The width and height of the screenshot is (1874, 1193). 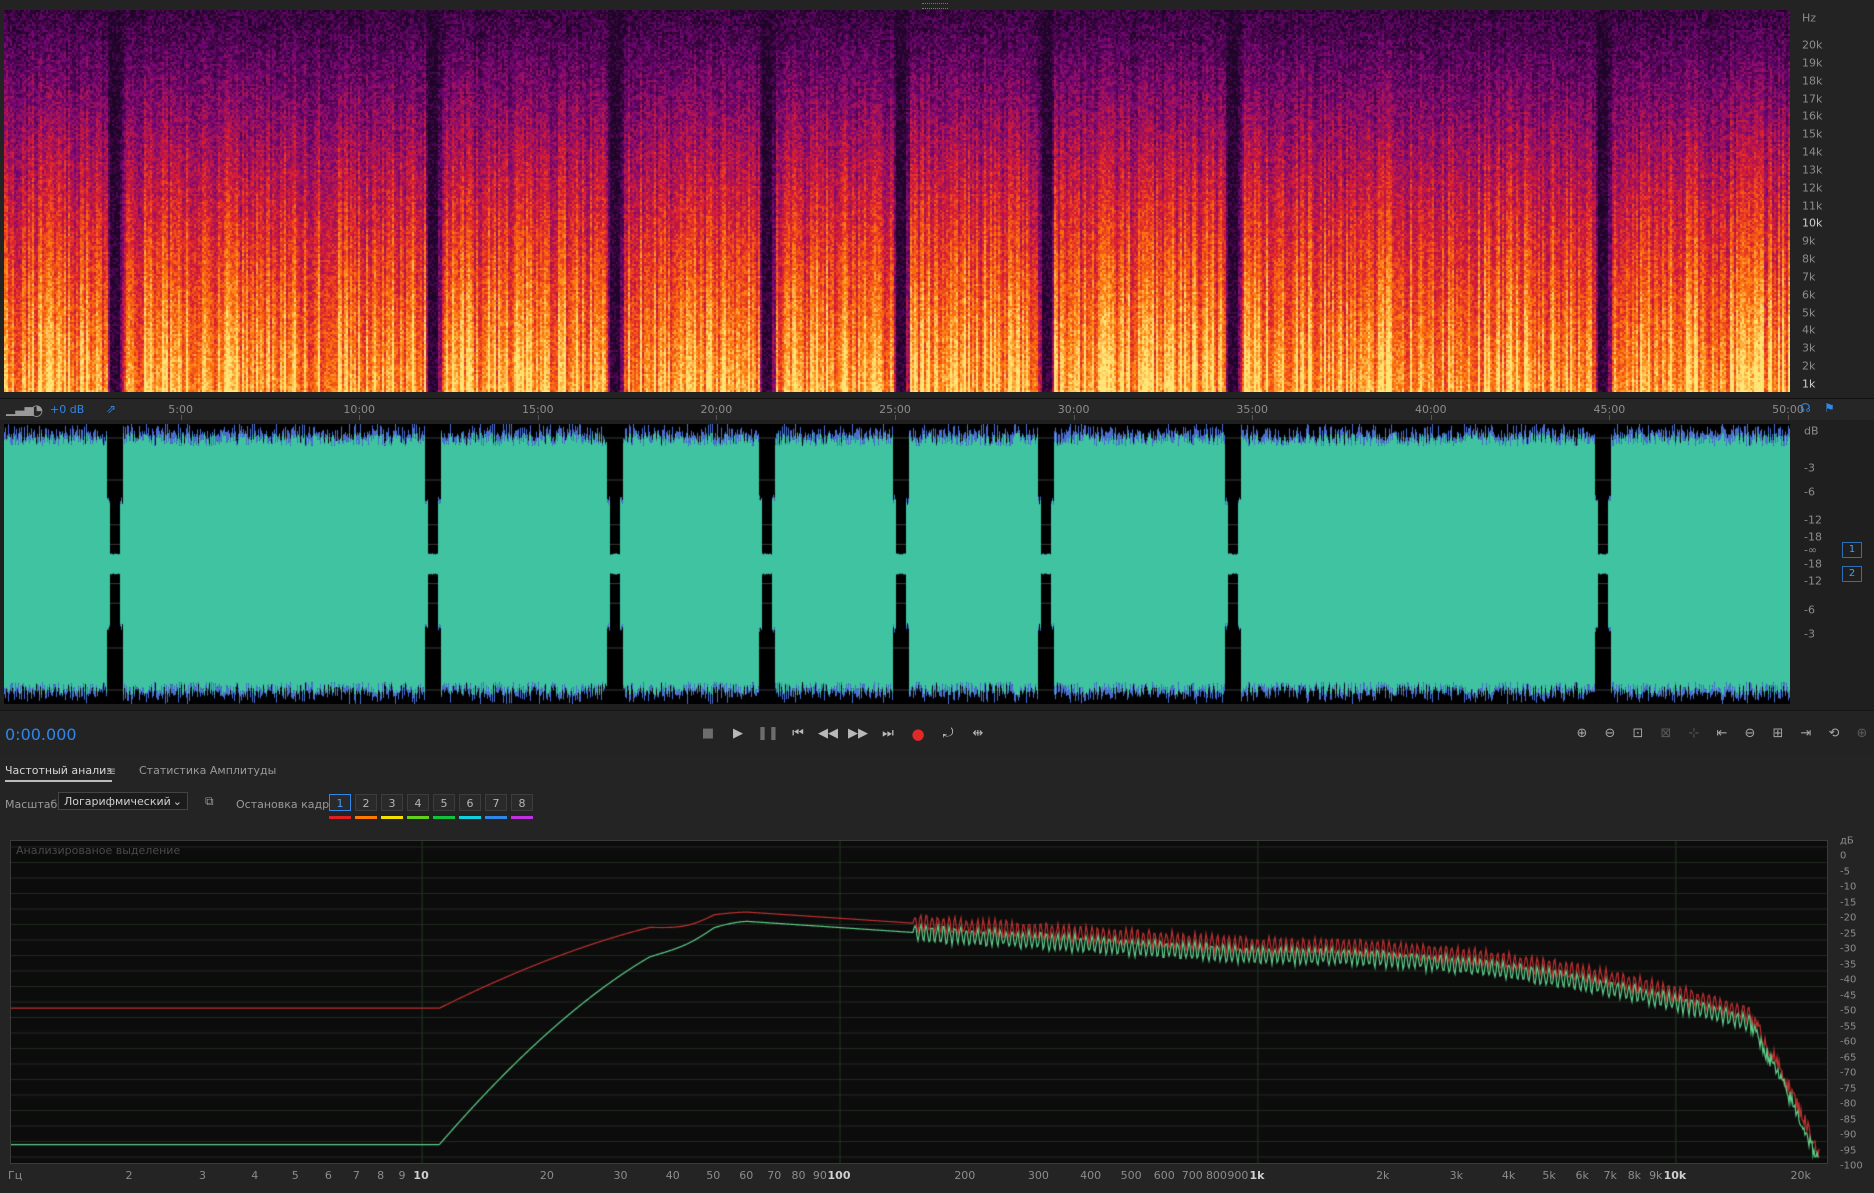 I want to click on db-label: -10, so click(x=1848, y=887).